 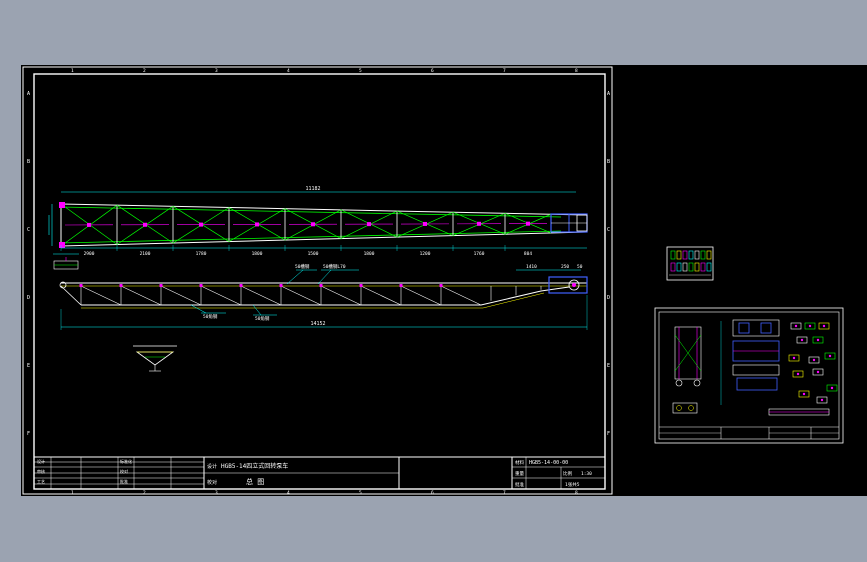 I want to click on title-block-label-4: 重量, so click(x=519, y=473).